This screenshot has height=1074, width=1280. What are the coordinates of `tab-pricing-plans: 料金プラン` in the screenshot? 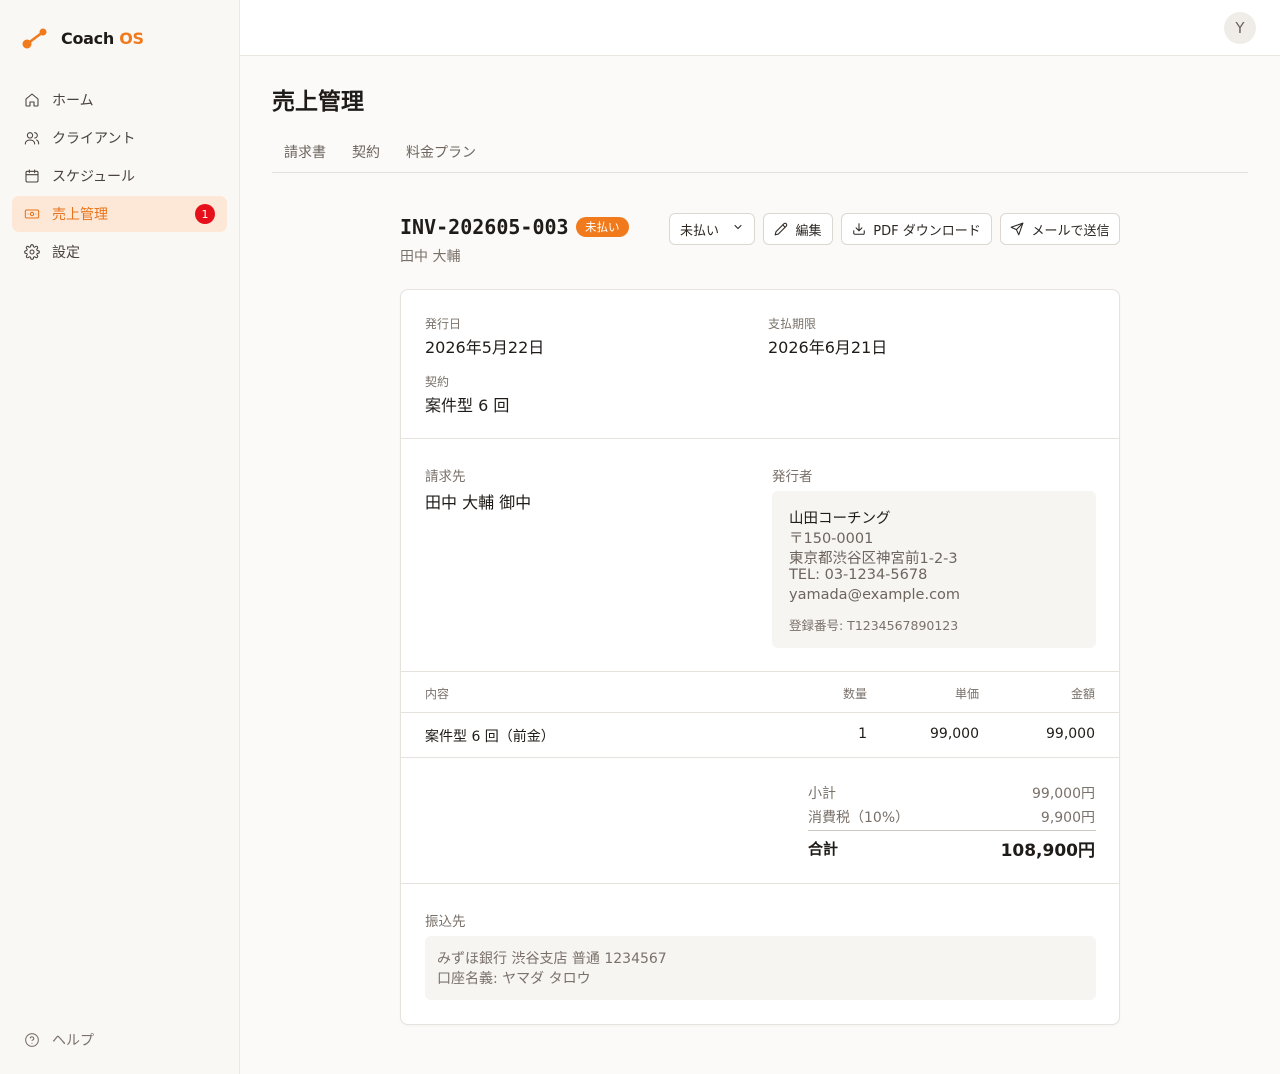 It's located at (441, 154).